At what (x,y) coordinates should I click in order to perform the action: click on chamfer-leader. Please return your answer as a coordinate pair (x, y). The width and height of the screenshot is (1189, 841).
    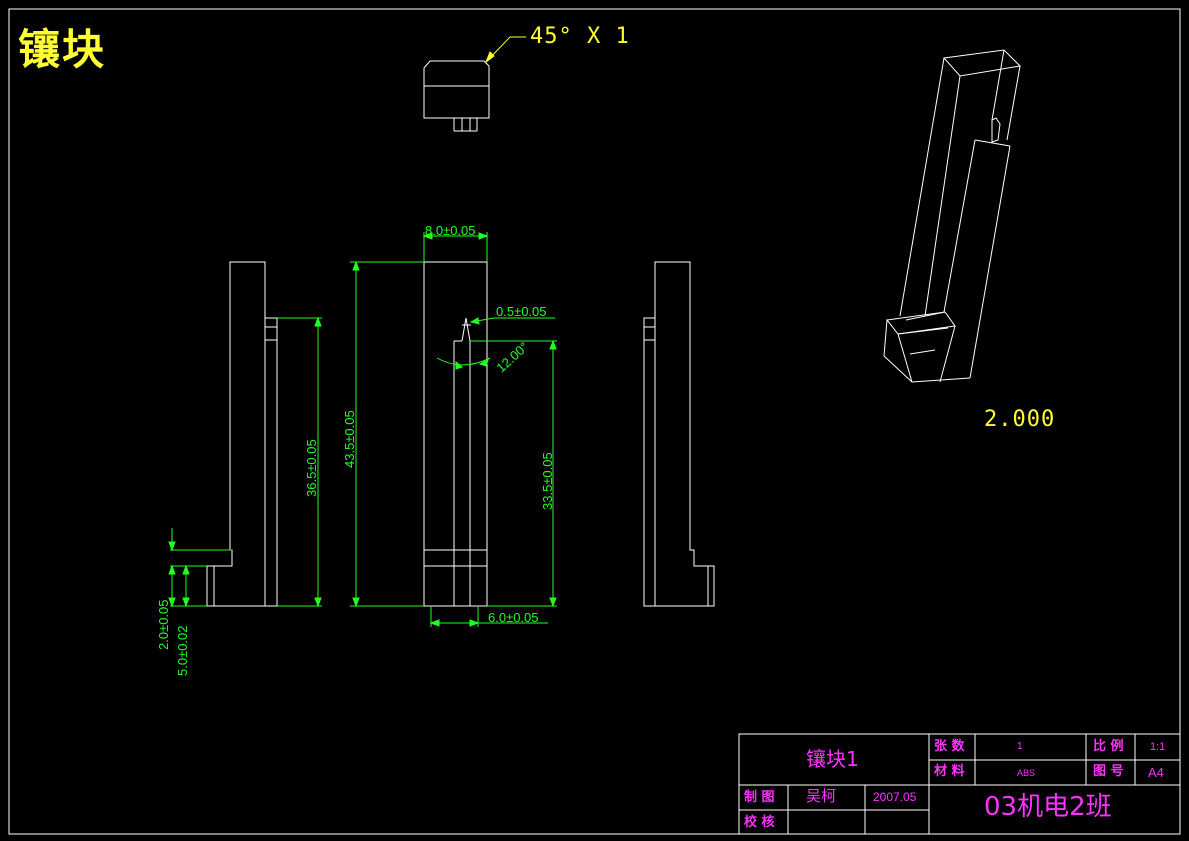
    Looking at the image, I should click on (505, 50).